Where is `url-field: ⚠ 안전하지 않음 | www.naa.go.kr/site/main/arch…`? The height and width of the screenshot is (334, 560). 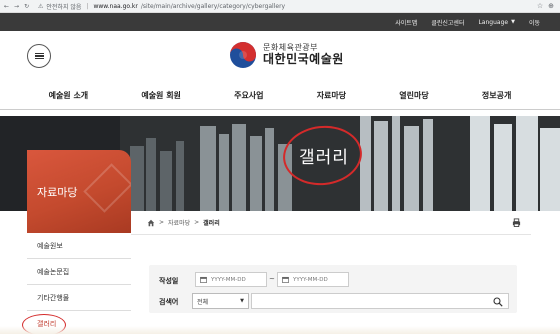 url-field: ⚠ 안전하지 않음 | www.naa.go.kr/site/main/arch… is located at coordinates (161, 6).